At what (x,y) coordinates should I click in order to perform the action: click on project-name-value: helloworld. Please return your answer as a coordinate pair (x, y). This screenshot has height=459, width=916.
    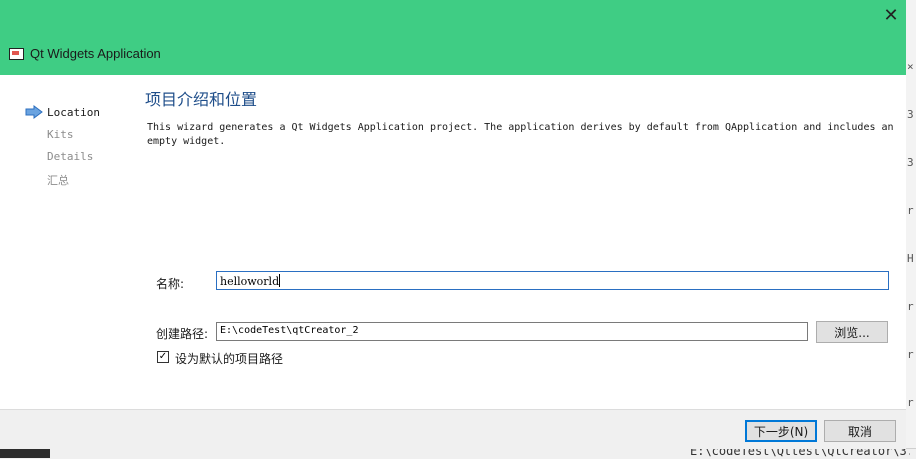
    Looking at the image, I should click on (250, 281).